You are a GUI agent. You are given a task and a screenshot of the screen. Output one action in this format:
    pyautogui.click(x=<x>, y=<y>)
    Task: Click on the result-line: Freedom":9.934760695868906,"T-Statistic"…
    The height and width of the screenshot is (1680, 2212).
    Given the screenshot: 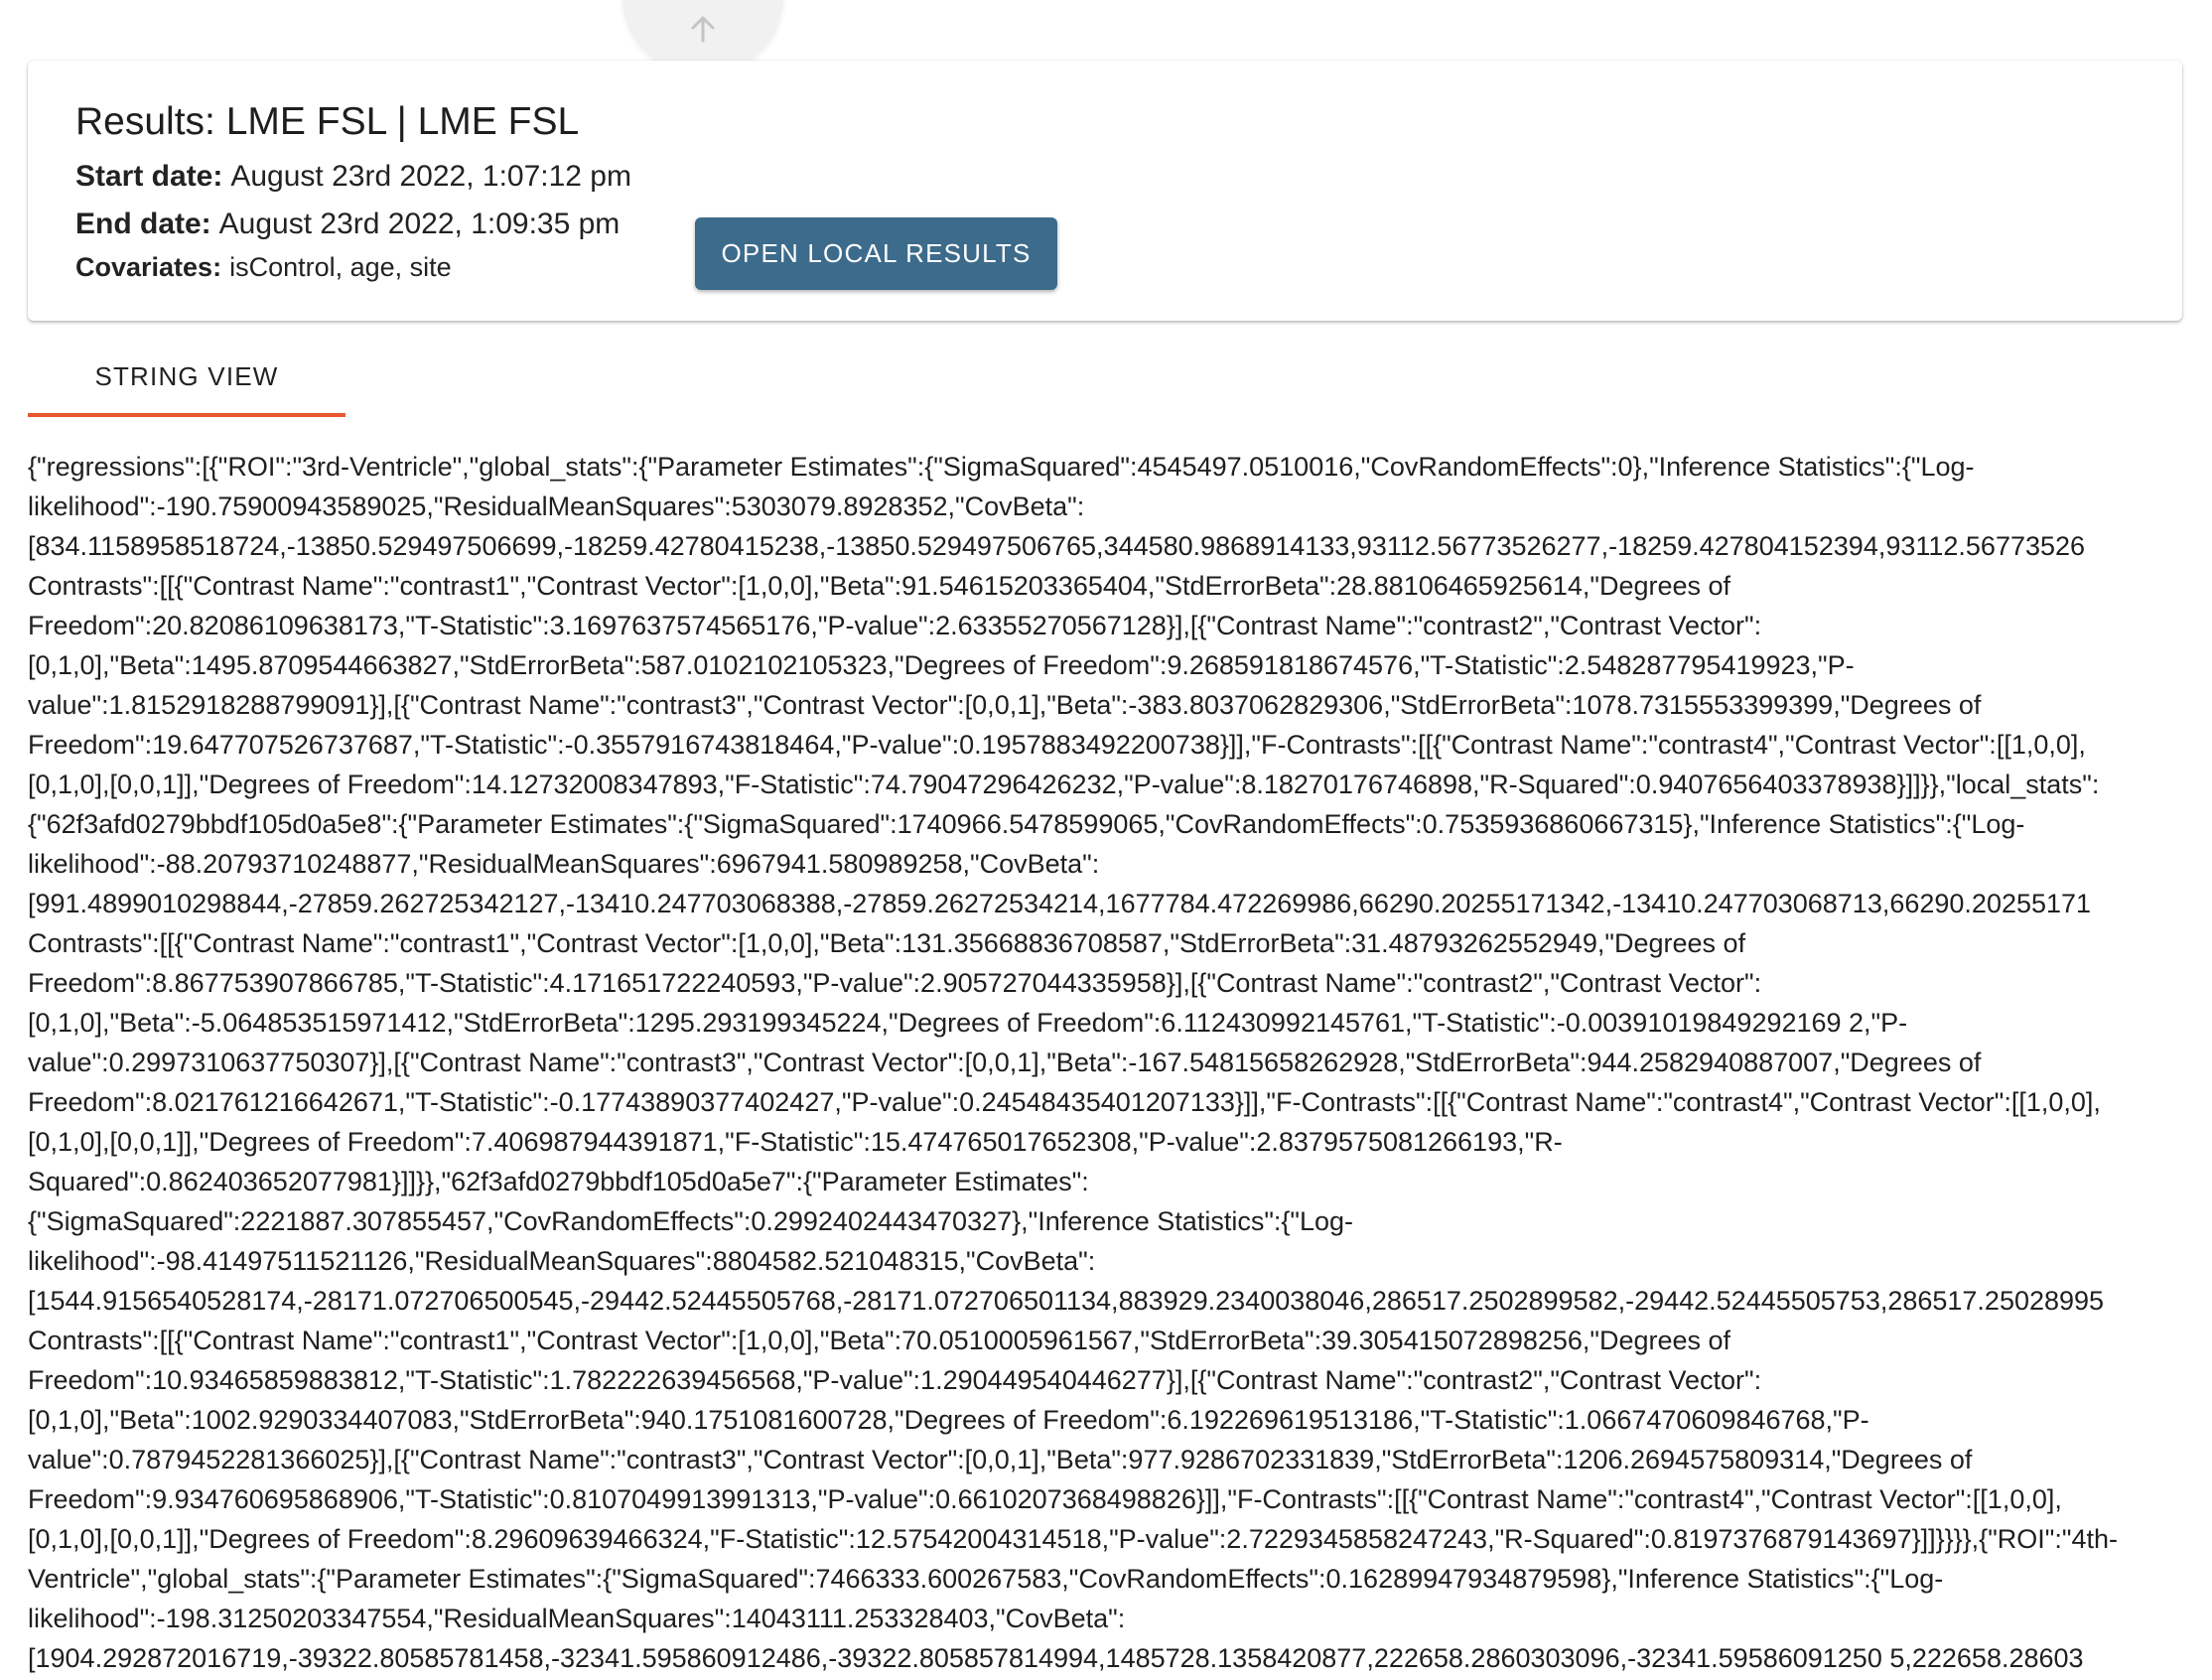 What is the action you would take?
    pyautogui.click(x=1045, y=1499)
    